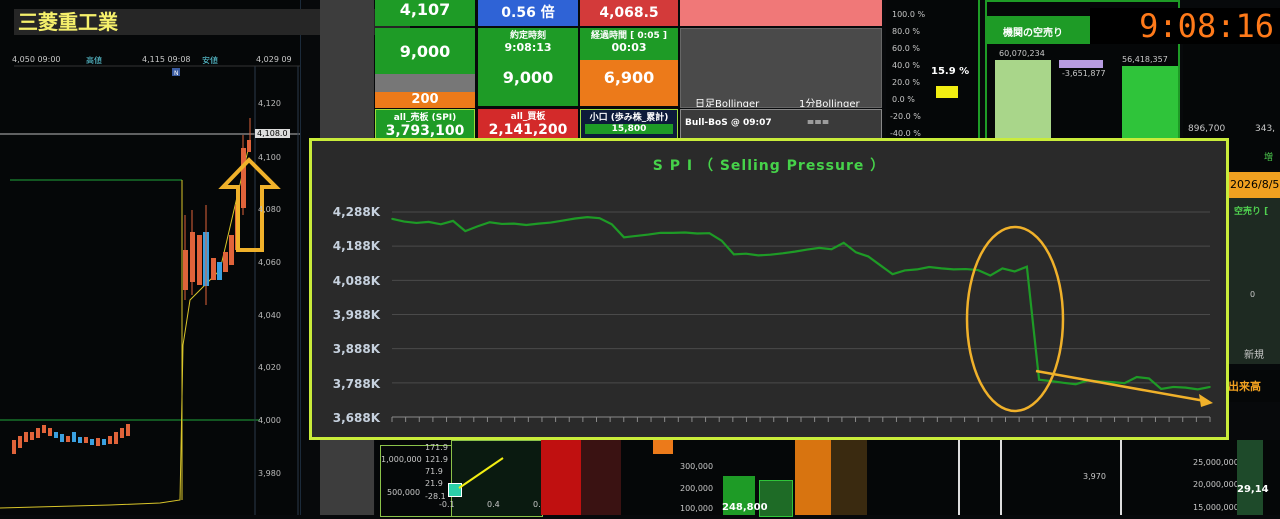 The height and width of the screenshot is (519, 1280). What do you see at coordinates (269, 420) in the screenshot?
I see `price-tick: 4,000` at bounding box center [269, 420].